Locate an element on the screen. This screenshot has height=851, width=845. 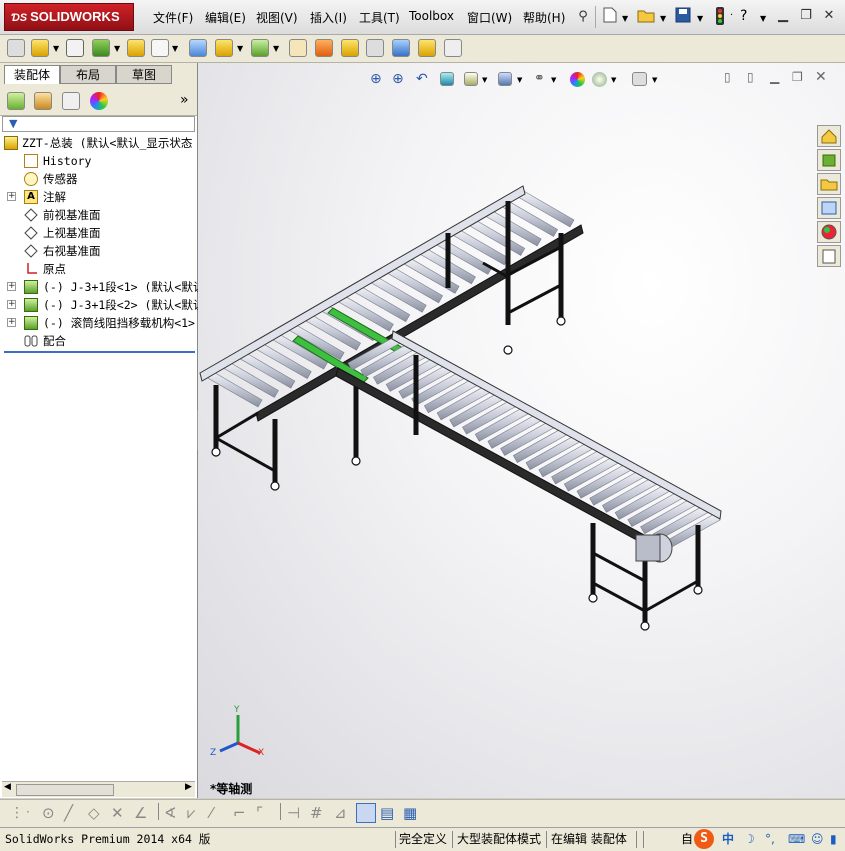
tree-item-front-plane: 前视基准面 is located at coordinates (98, 215).